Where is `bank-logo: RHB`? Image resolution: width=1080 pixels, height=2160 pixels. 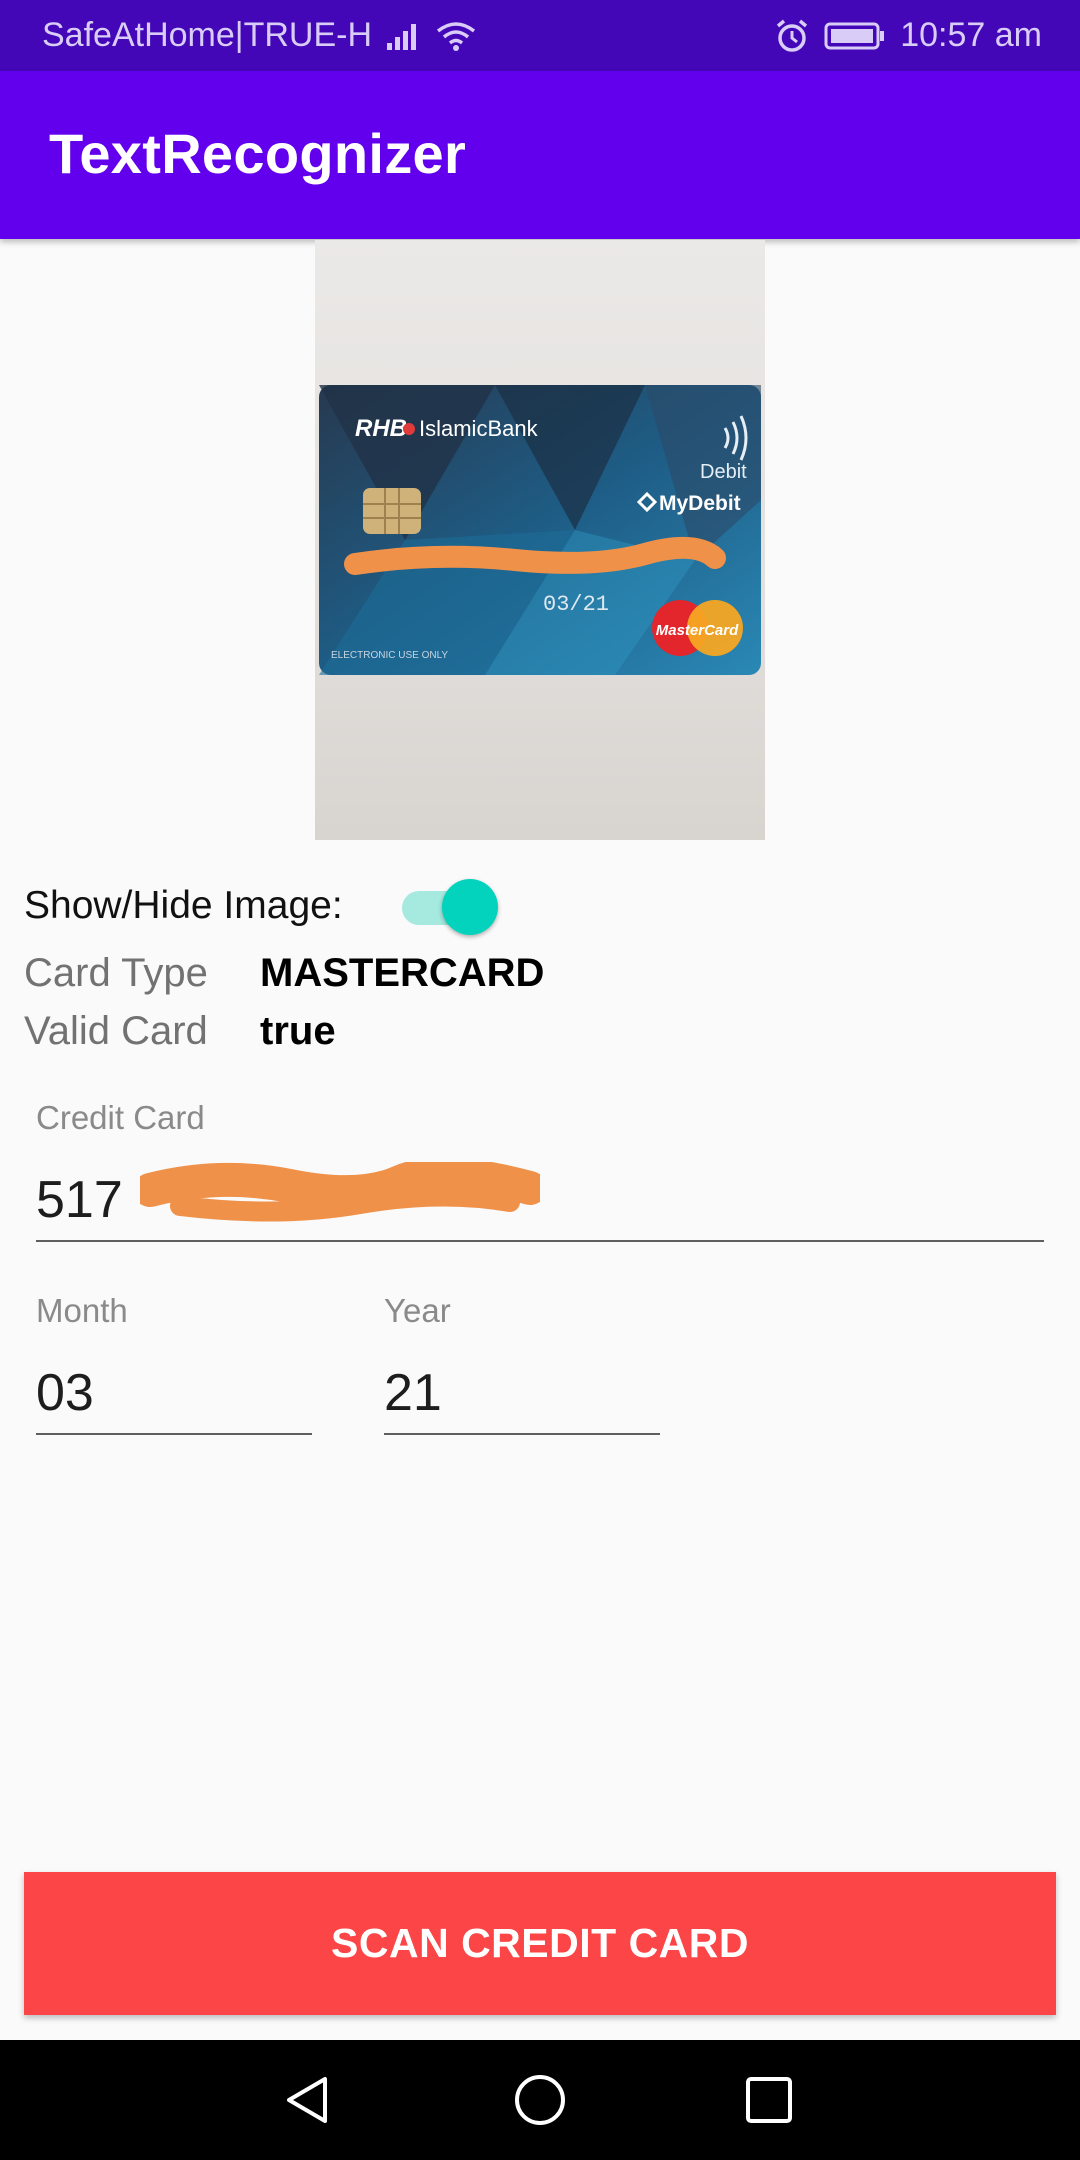
bank-logo: RHB is located at coordinates (381, 428).